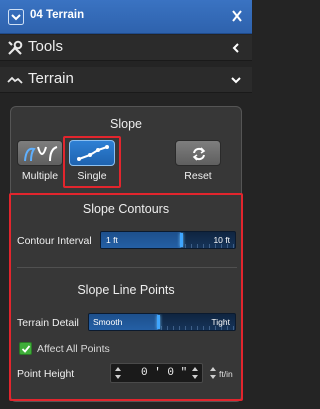  Describe the element at coordinates (220, 322) in the screenshot. I see `terrain-detail-max-label: Tight` at that location.